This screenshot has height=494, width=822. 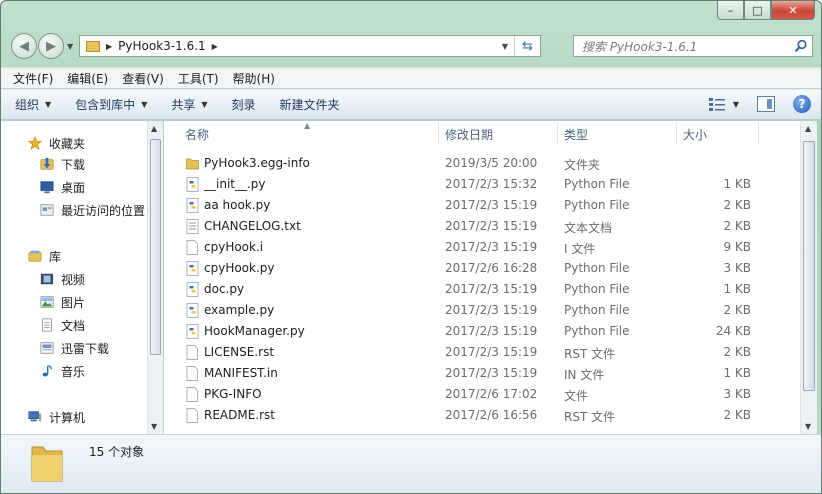 I want to click on recent-pages-dropdown-icon: ▼, so click(x=70, y=46).